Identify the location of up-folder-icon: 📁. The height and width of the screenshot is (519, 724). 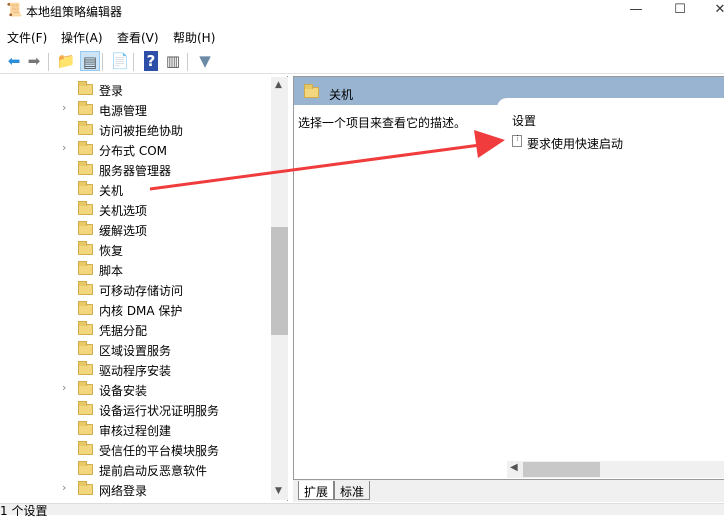
(66, 61).